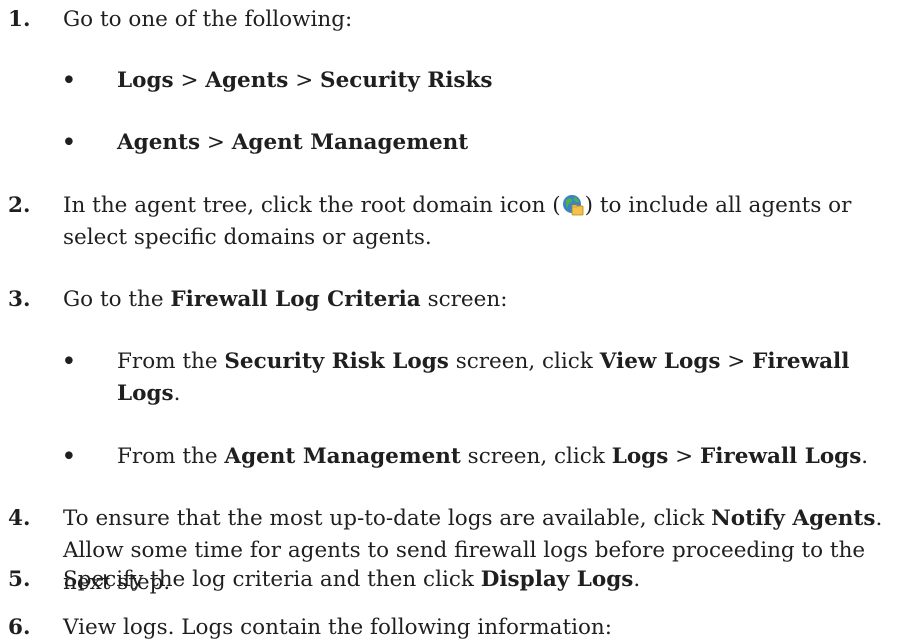  I want to click on button-display-logs: Display Logs, so click(557, 579).